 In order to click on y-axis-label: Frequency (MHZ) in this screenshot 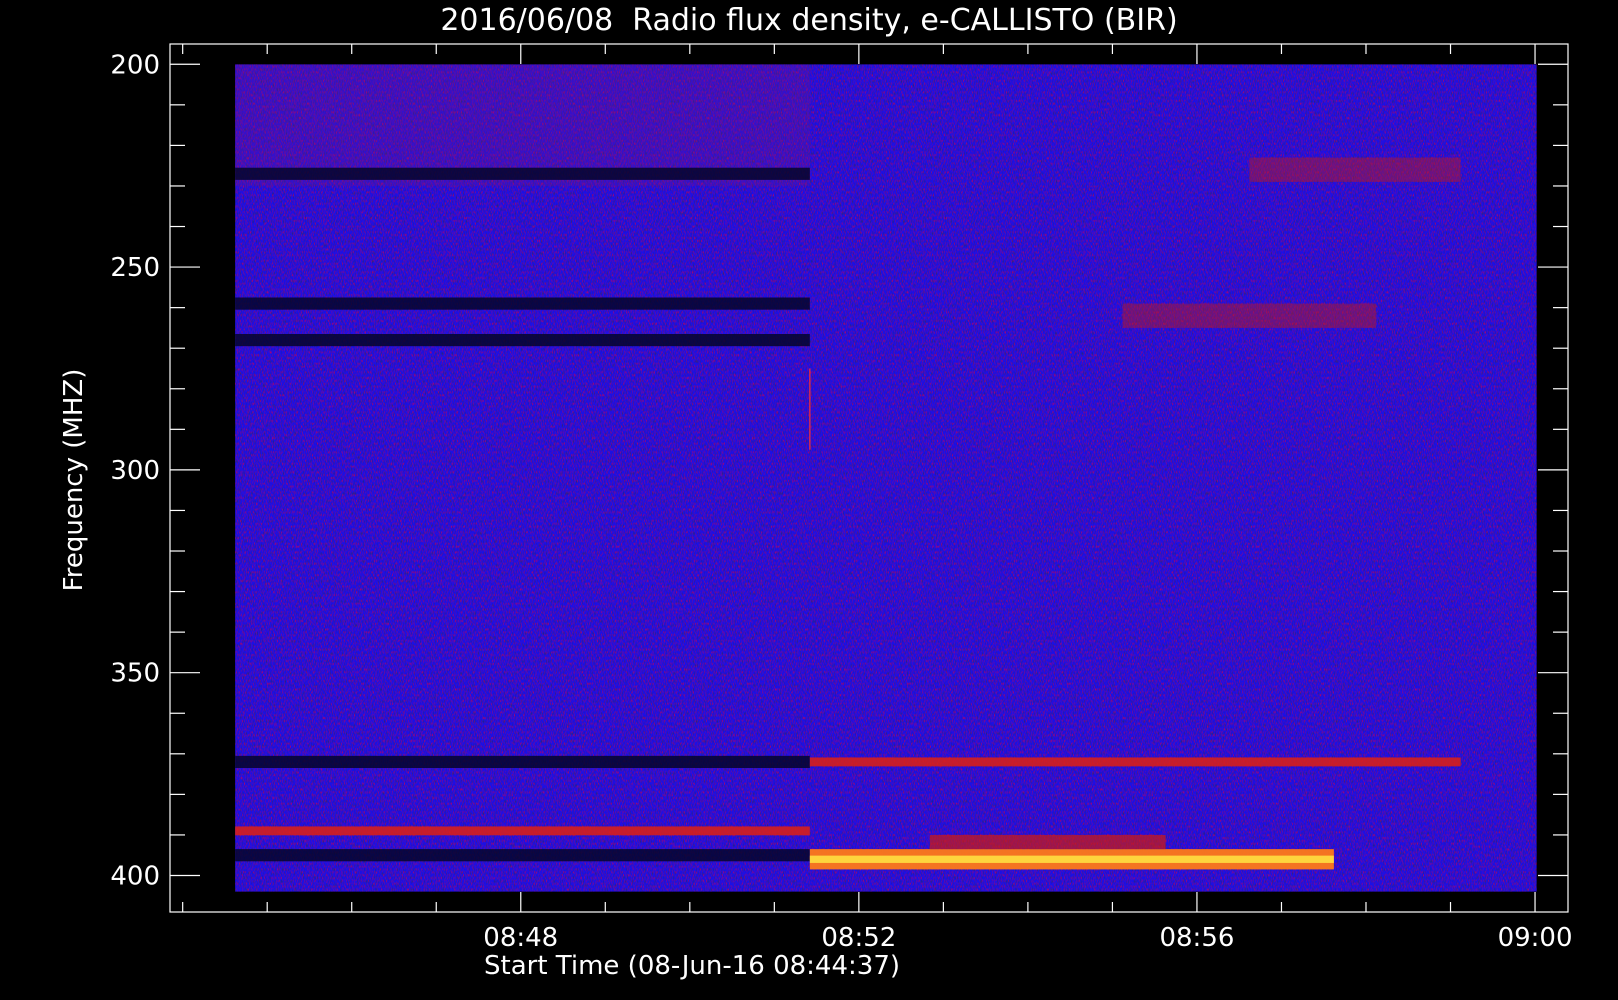, I will do `click(74, 480)`.